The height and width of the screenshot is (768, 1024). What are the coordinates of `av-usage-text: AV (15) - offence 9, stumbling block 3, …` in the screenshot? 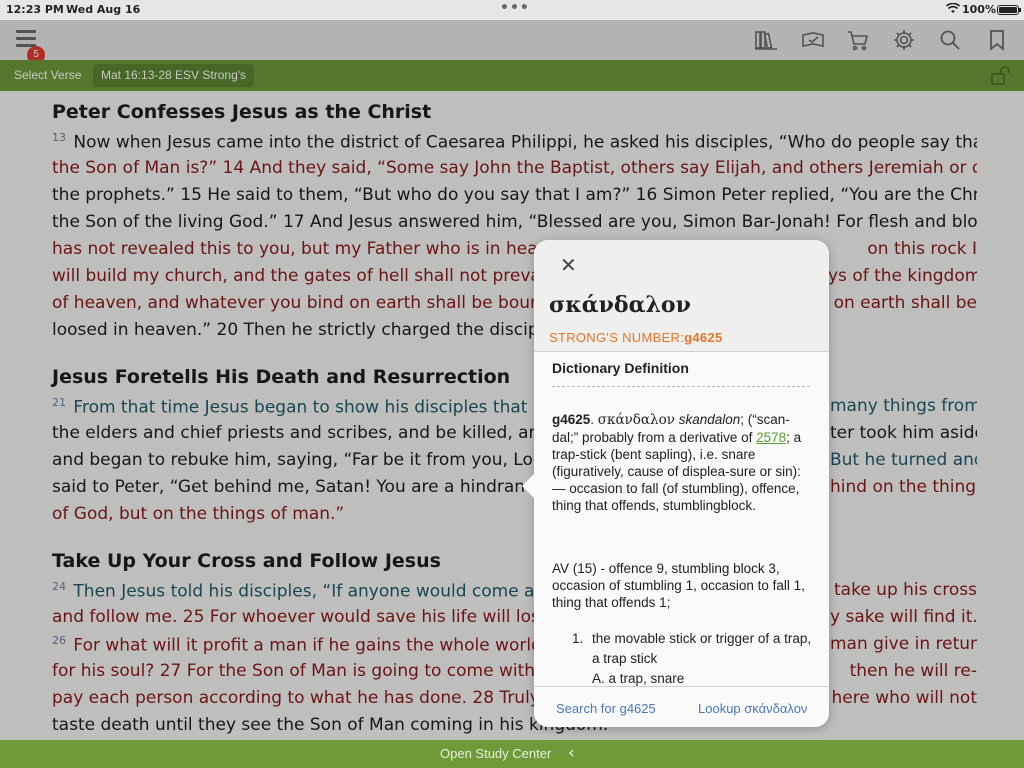 It's located at (678, 585).